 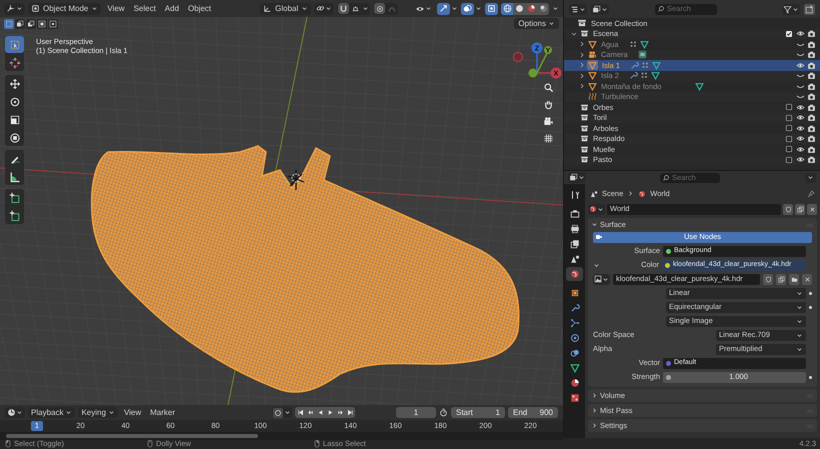 I want to click on orientation-dropdown: Global, so click(x=286, y=8).